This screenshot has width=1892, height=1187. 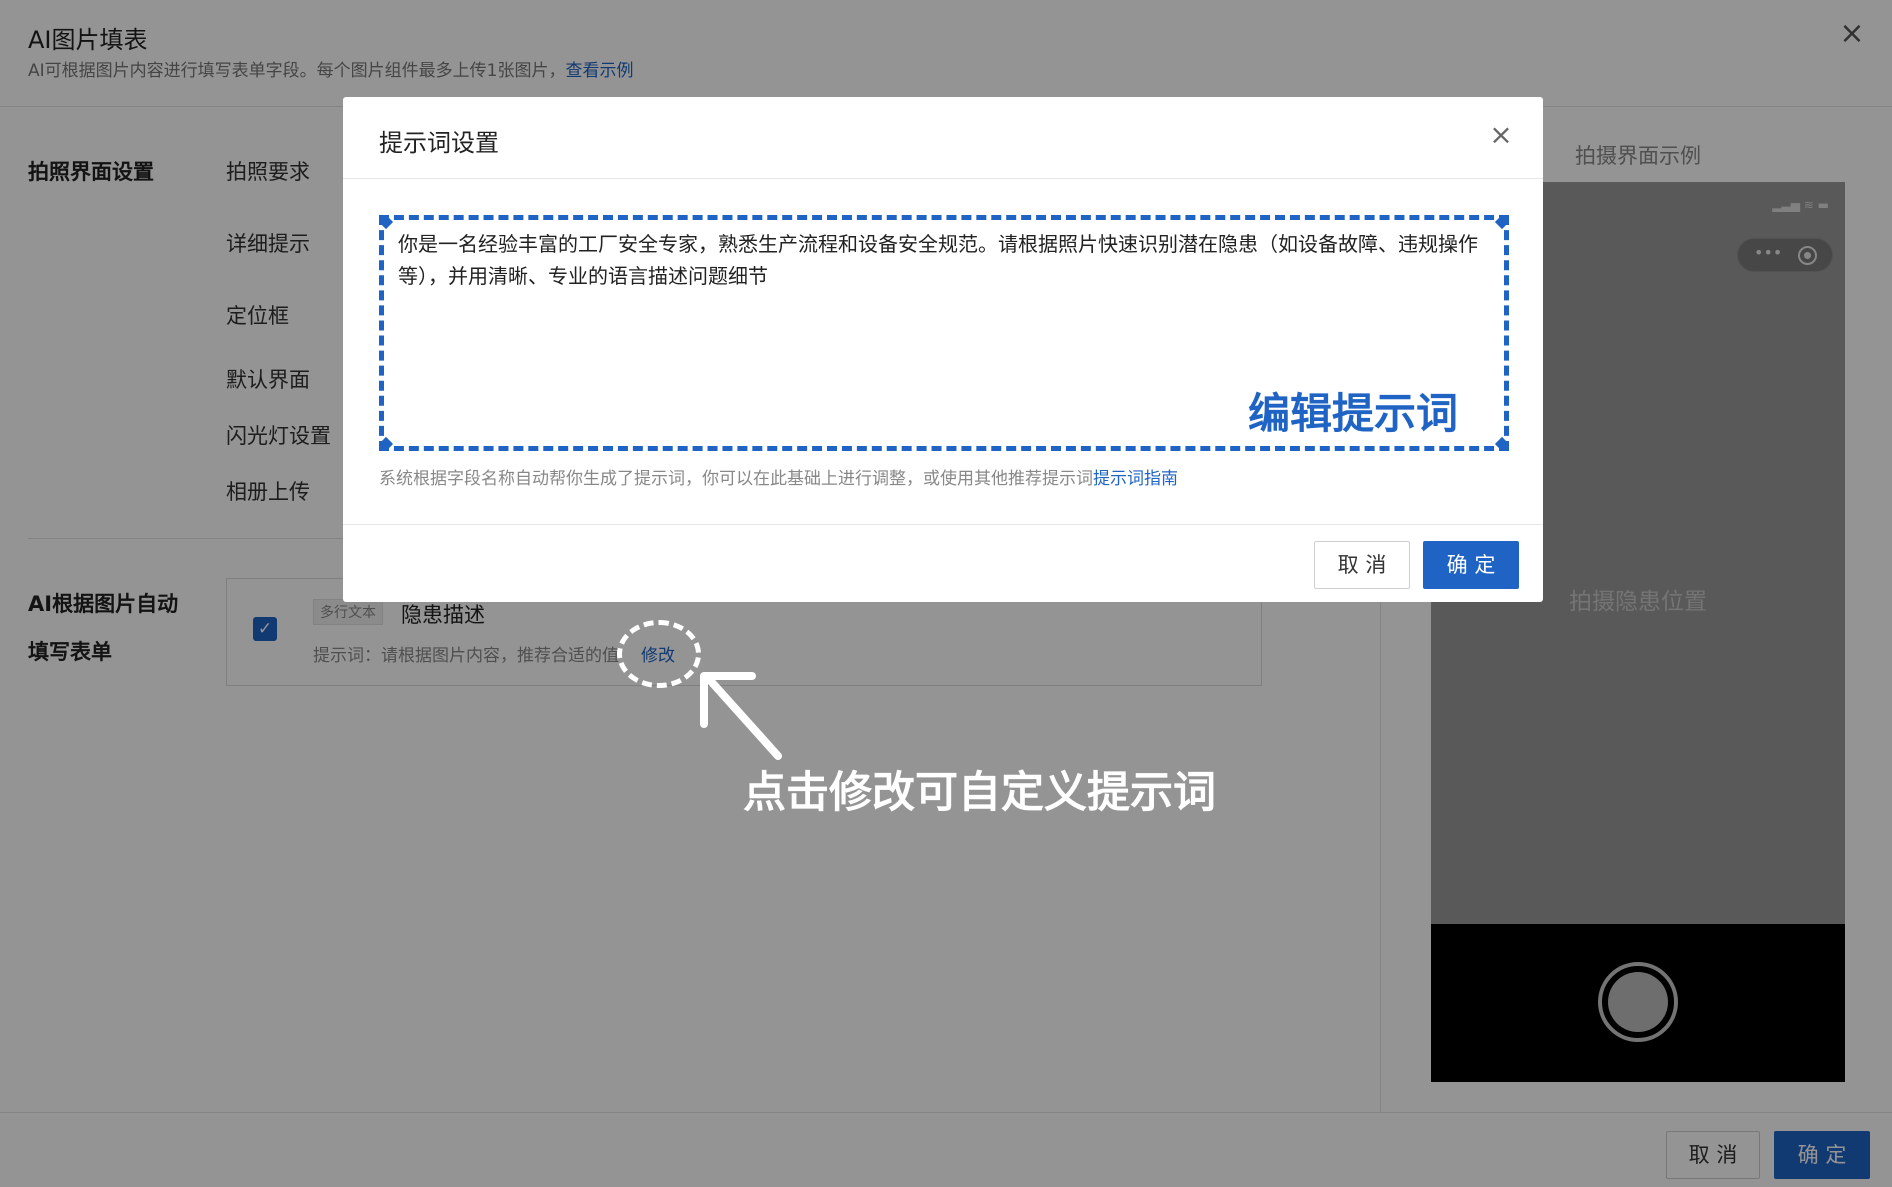 What do you see at coordinates (1362, 565) in the screenshot?
I see `modal-cancel-button: 取 消` at bounding box center [1362, 565].